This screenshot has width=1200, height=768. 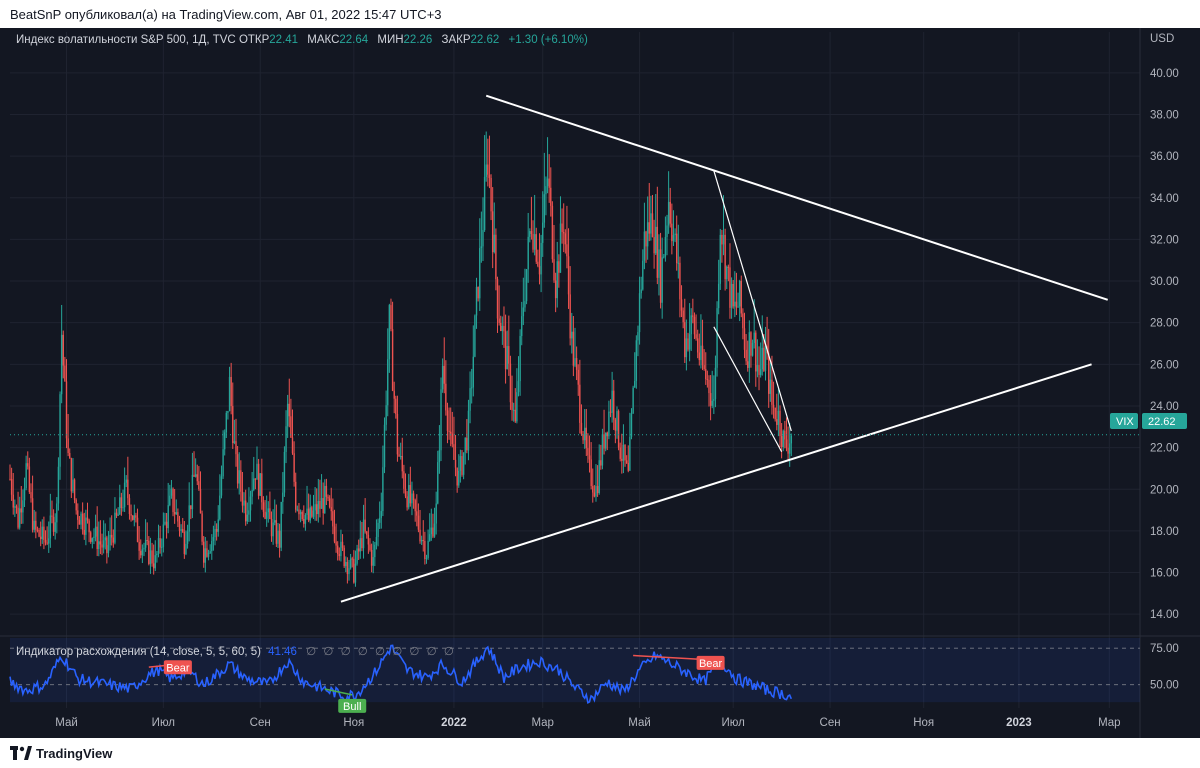 What do you see at coordinates (390, 40) in the screenshot?
I see `low-label: МИН` at bounding box center [390, 40].